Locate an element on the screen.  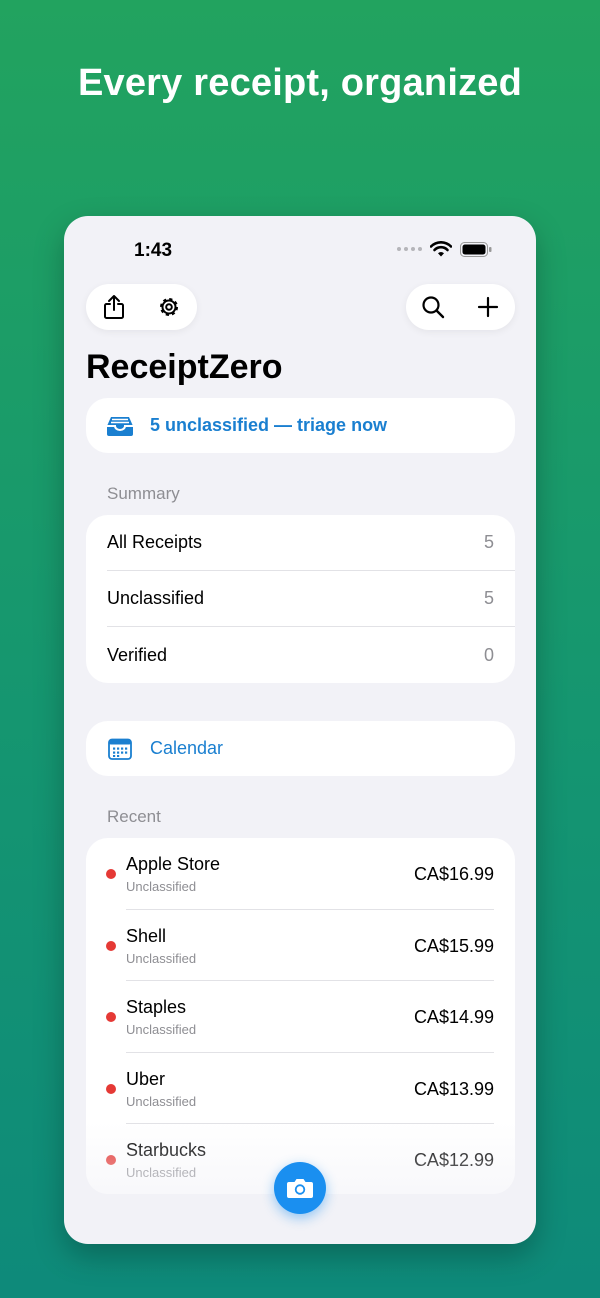
camera-capture-button is located at coordinates (300, 1188).